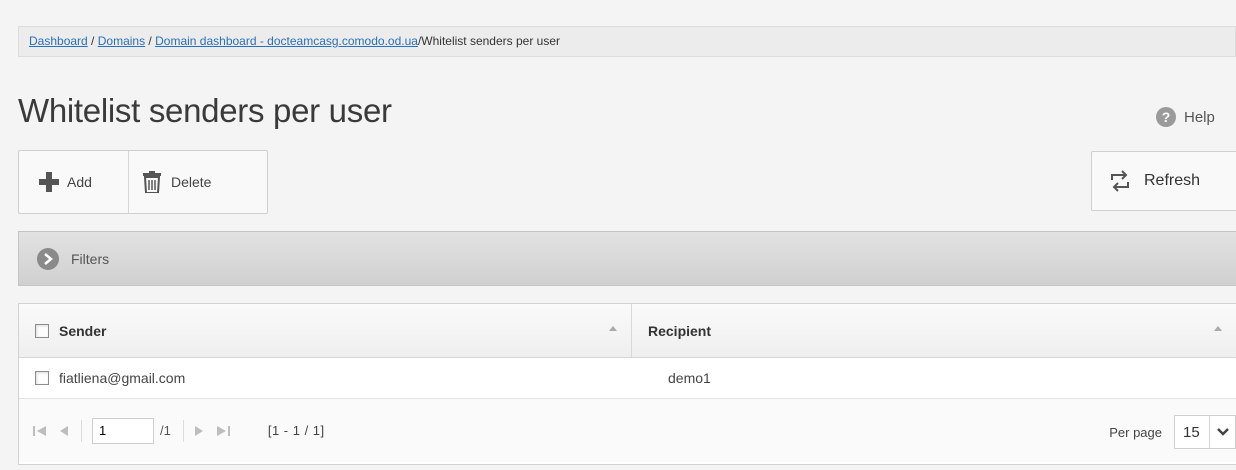  I want to click on cell-recipient-value: demo1, so click(689, 378).